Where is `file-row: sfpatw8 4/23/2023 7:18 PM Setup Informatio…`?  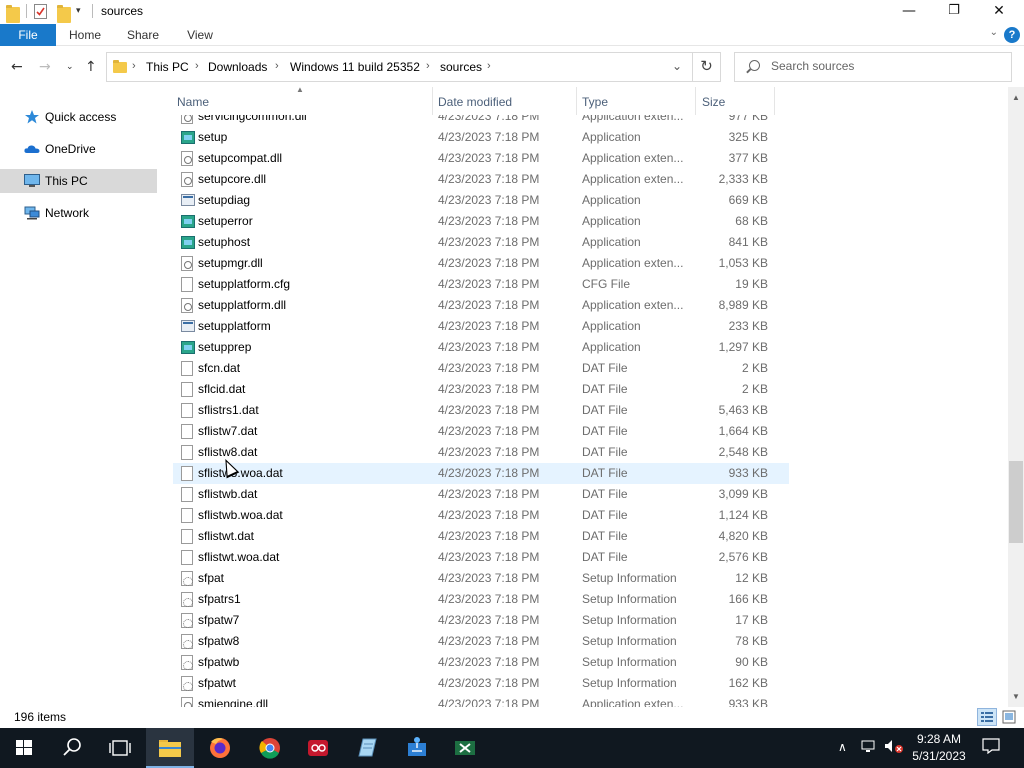 file-row: sfpatw8 4/23/2023 7:18 PM Setup Informatio… is located at coordinates (481, 641).